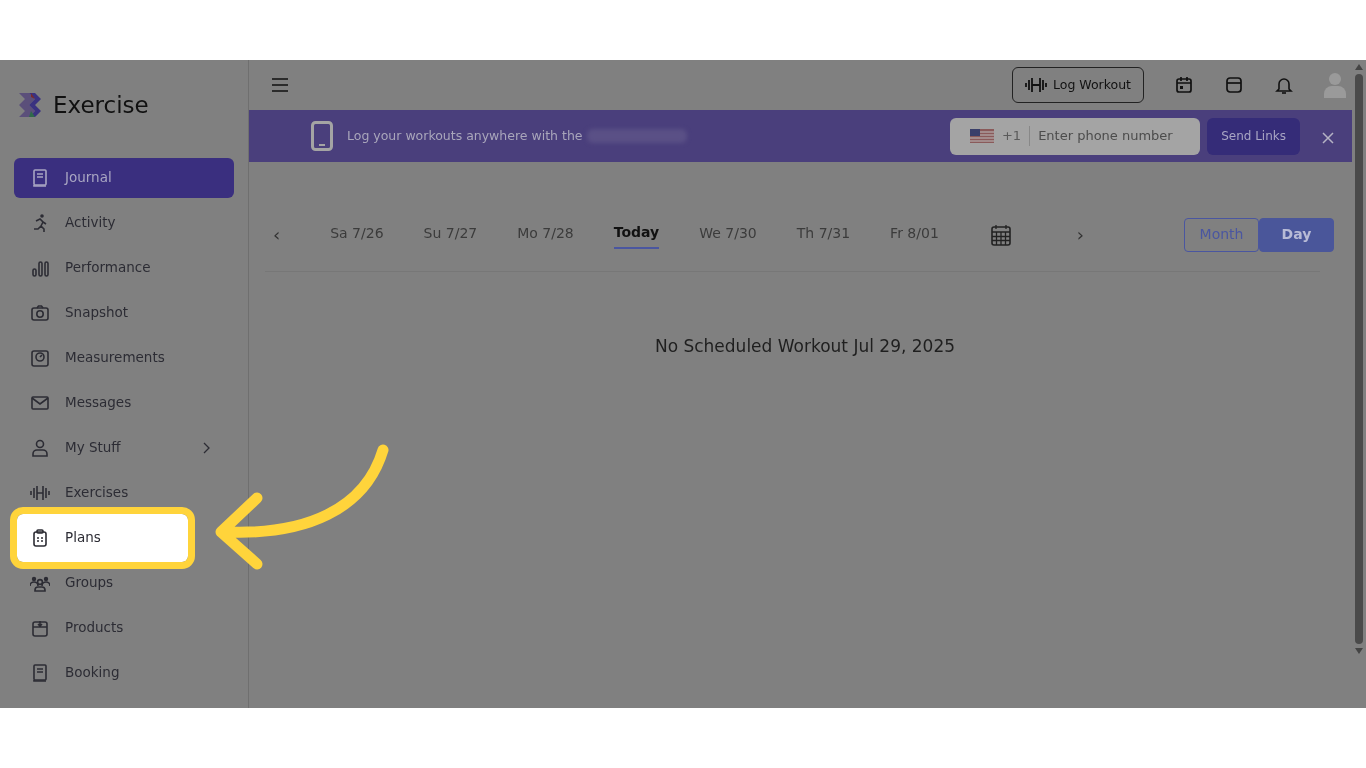 The image size is (1366, 768). Describe the element at coordinates (124, 177) in the screenshot. I see `sidebar-item: Journal` at that location.